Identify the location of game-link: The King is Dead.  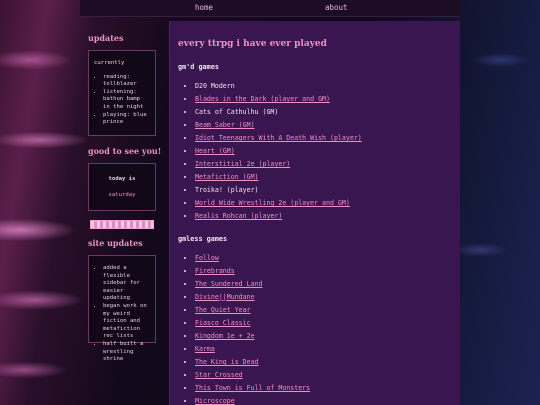
(227, 362).